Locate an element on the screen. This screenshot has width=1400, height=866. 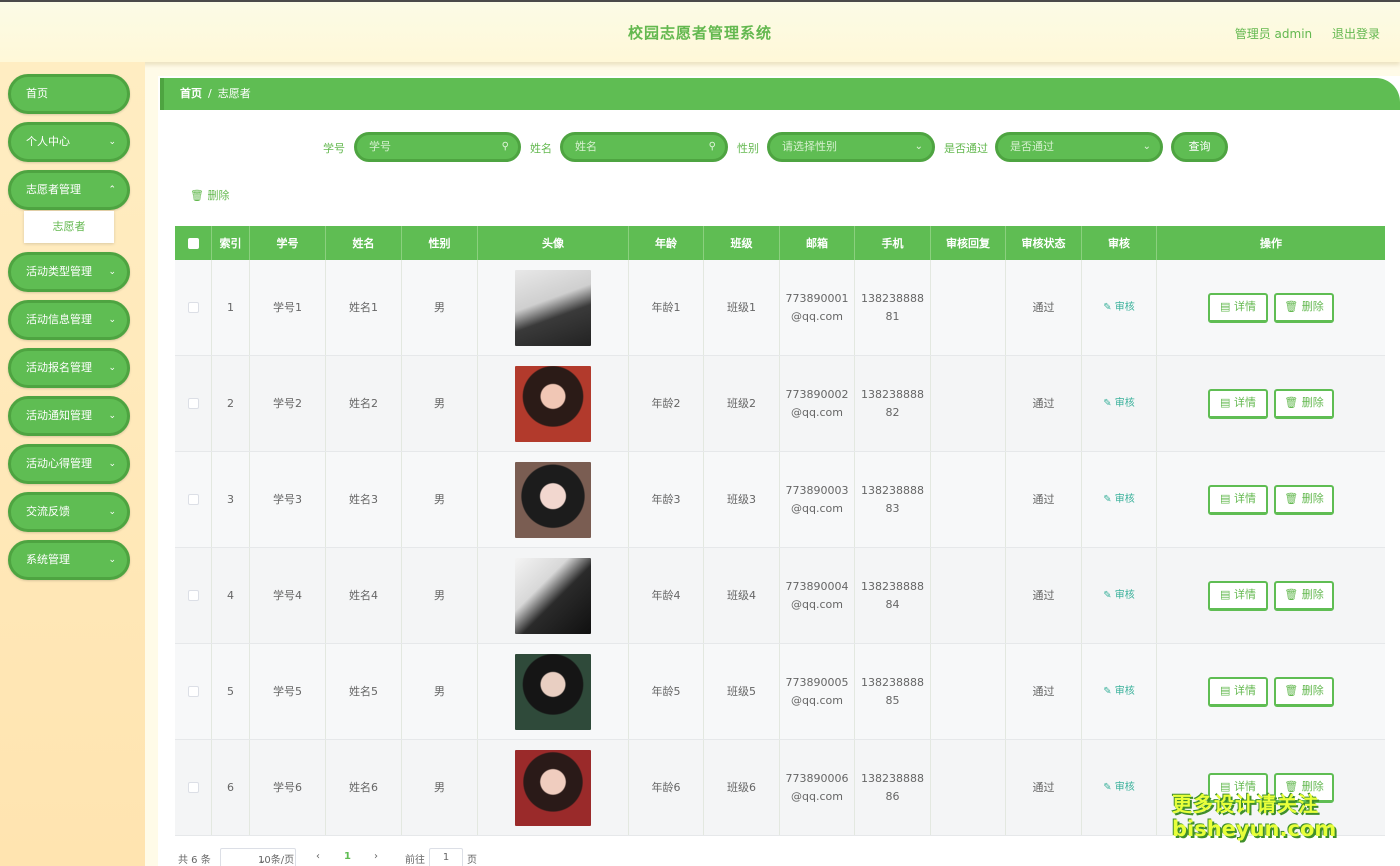
watermark-line1: 更多设计请关注 is located at coordinates (1245, 804).